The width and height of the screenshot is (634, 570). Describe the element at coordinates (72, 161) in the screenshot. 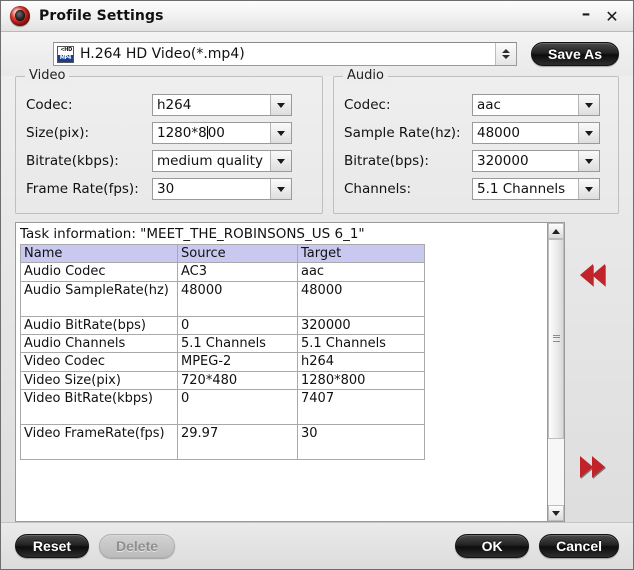

I see `video-bitrate-label: Bitrate(kbps):` at that location.